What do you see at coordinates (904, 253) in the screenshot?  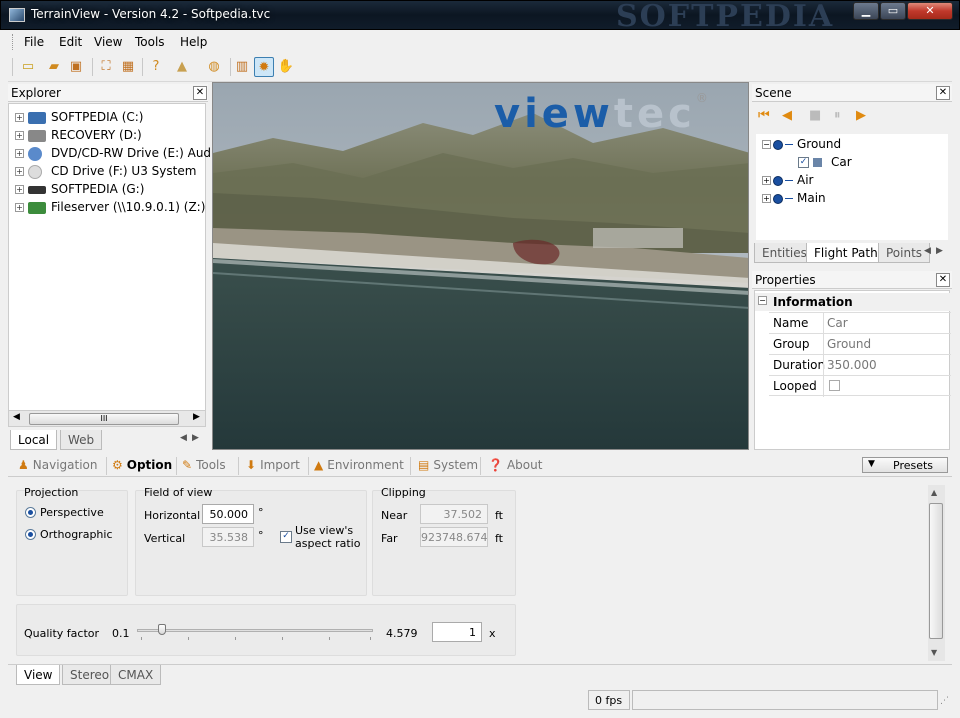 I see `tab-points: Points` at bounding box center [904, 253].